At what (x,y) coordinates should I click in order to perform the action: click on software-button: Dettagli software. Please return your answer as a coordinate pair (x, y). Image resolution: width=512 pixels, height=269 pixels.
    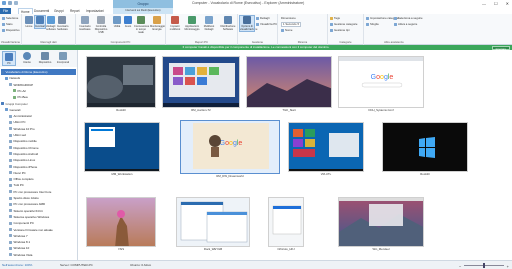
    Looking at the image, I should click on (51, 23).